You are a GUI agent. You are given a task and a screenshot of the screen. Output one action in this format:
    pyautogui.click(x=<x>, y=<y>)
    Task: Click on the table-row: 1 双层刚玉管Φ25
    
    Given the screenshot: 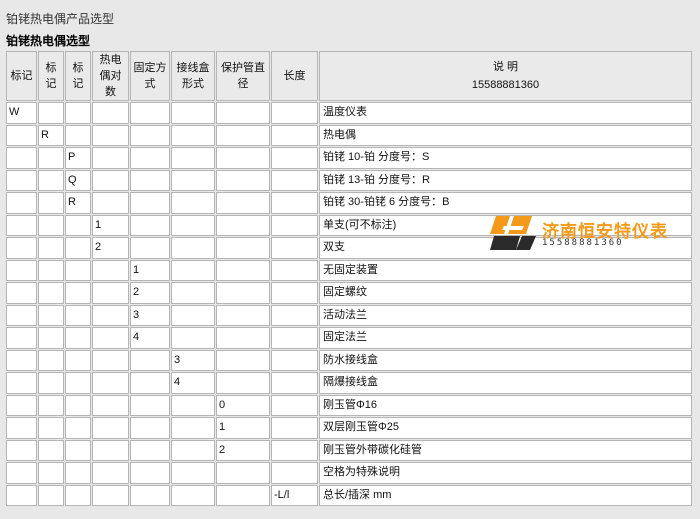 What is the action you would take?
    pyautogui.click(x=349, y=428)
    